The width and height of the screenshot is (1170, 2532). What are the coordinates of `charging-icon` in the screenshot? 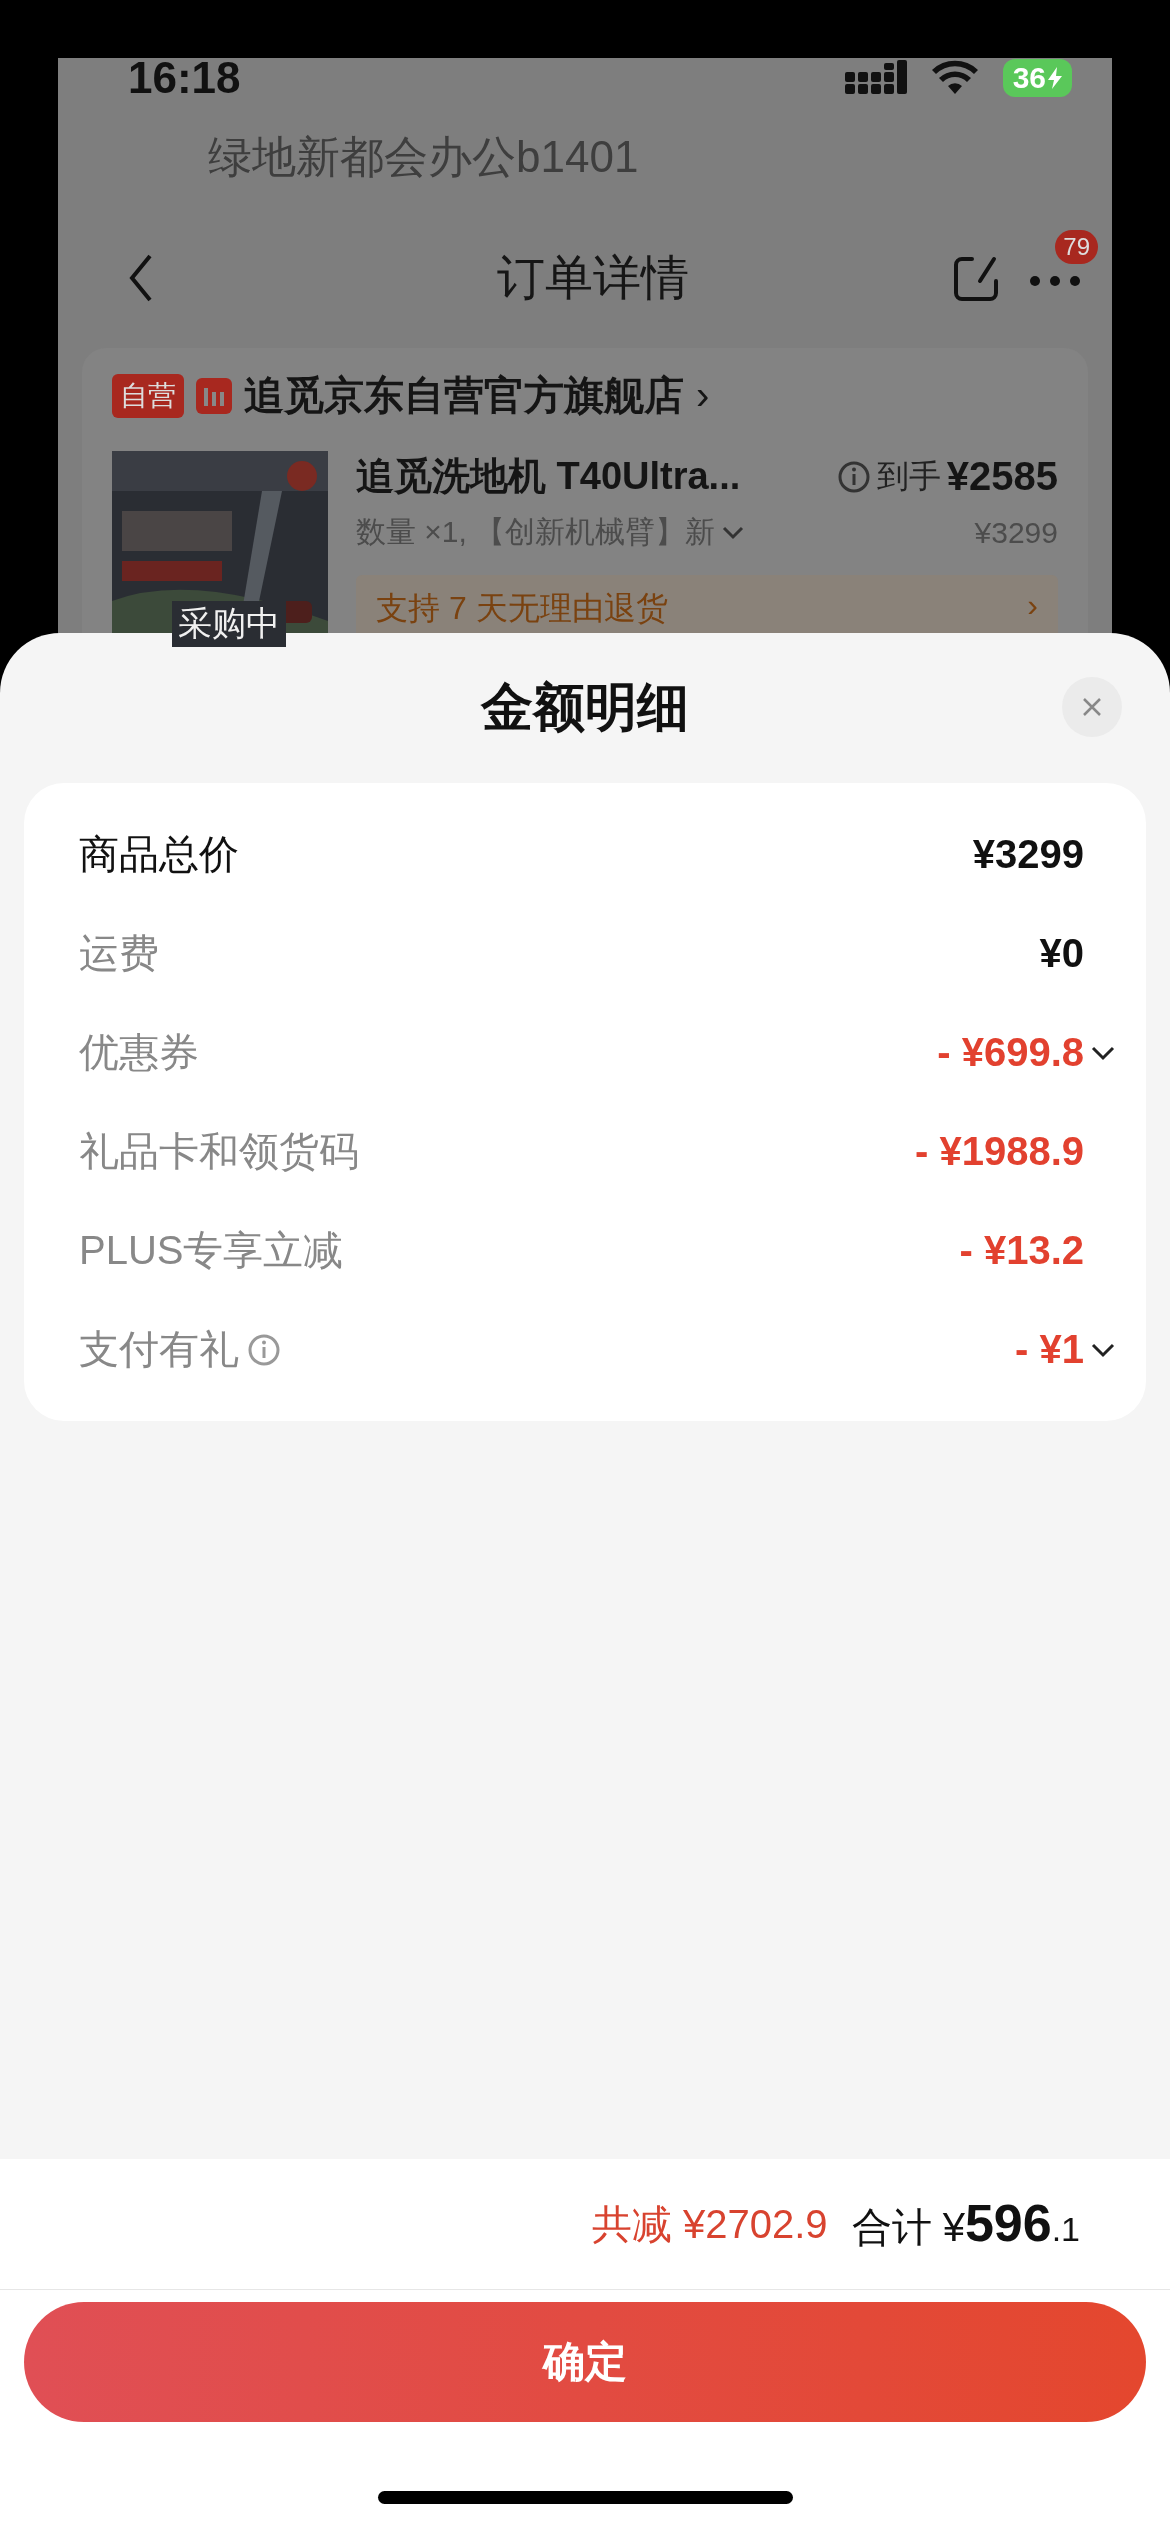 It's located at (1055, 78).